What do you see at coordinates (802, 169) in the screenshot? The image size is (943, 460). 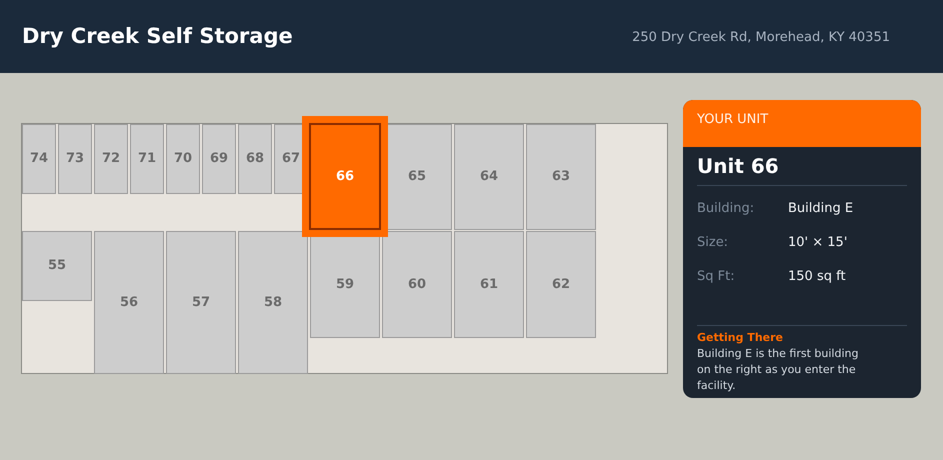 I see `unit-title: Unit 66` at bounding box center [802, 169].